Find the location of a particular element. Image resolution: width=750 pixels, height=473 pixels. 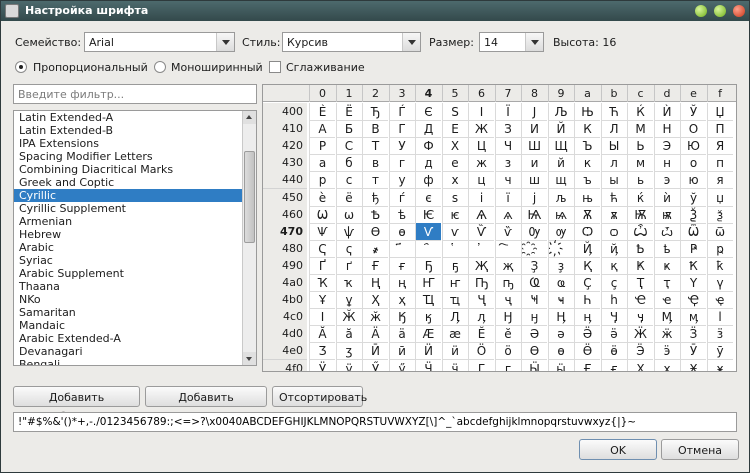

char-cell: ӛ is located at coordinates (613, 334).